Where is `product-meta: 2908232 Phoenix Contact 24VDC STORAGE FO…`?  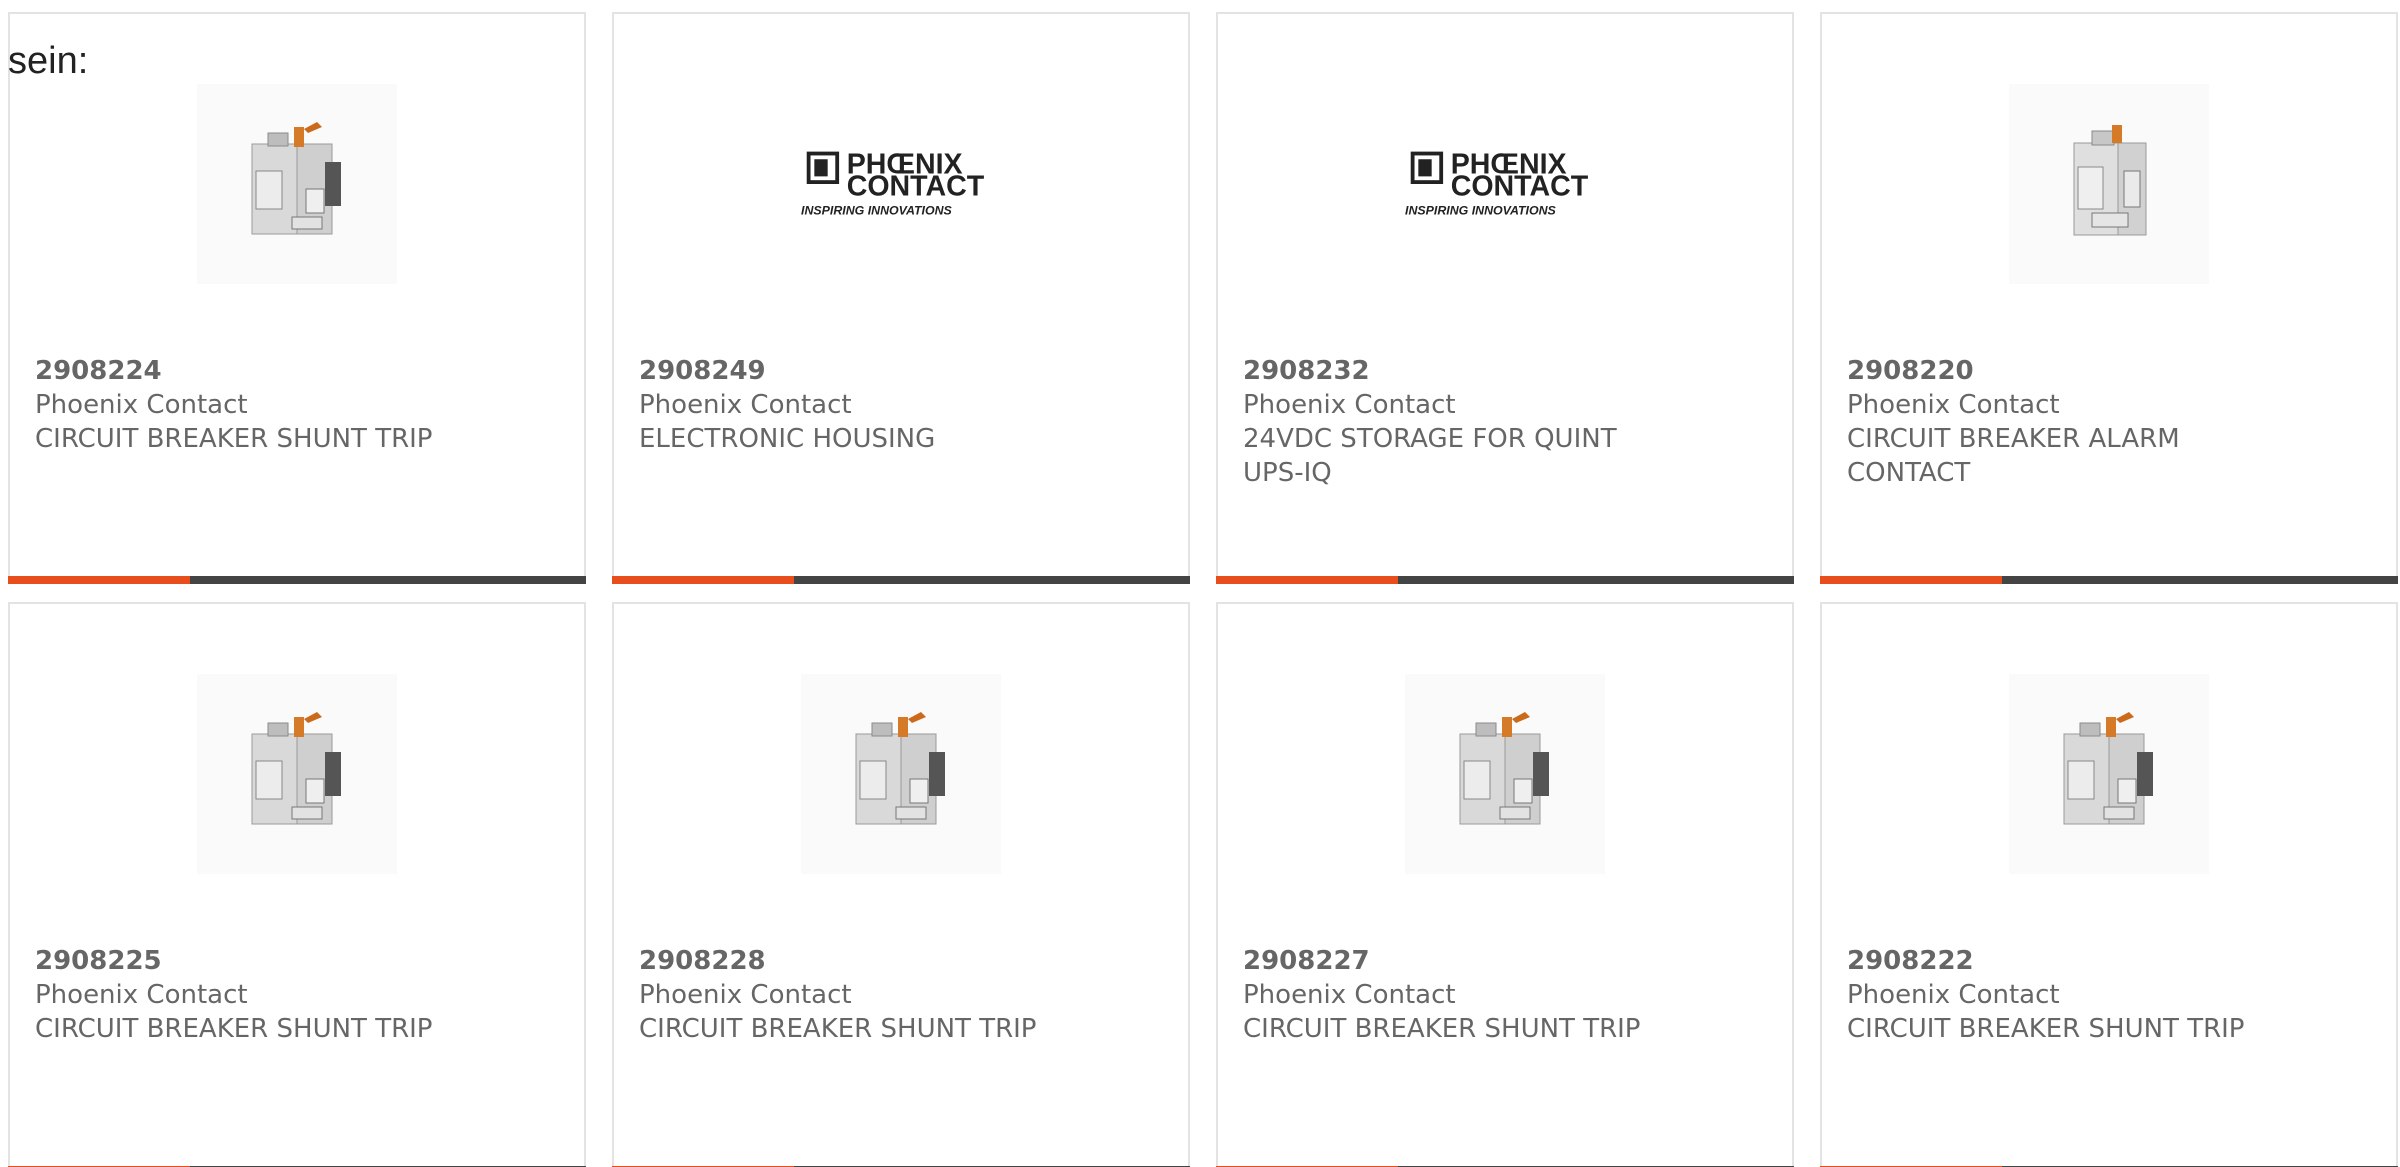
product-meta: 2908232 Phoenix Contact 24VDC STORAGE FO… is located at coordinates (1505, 422).